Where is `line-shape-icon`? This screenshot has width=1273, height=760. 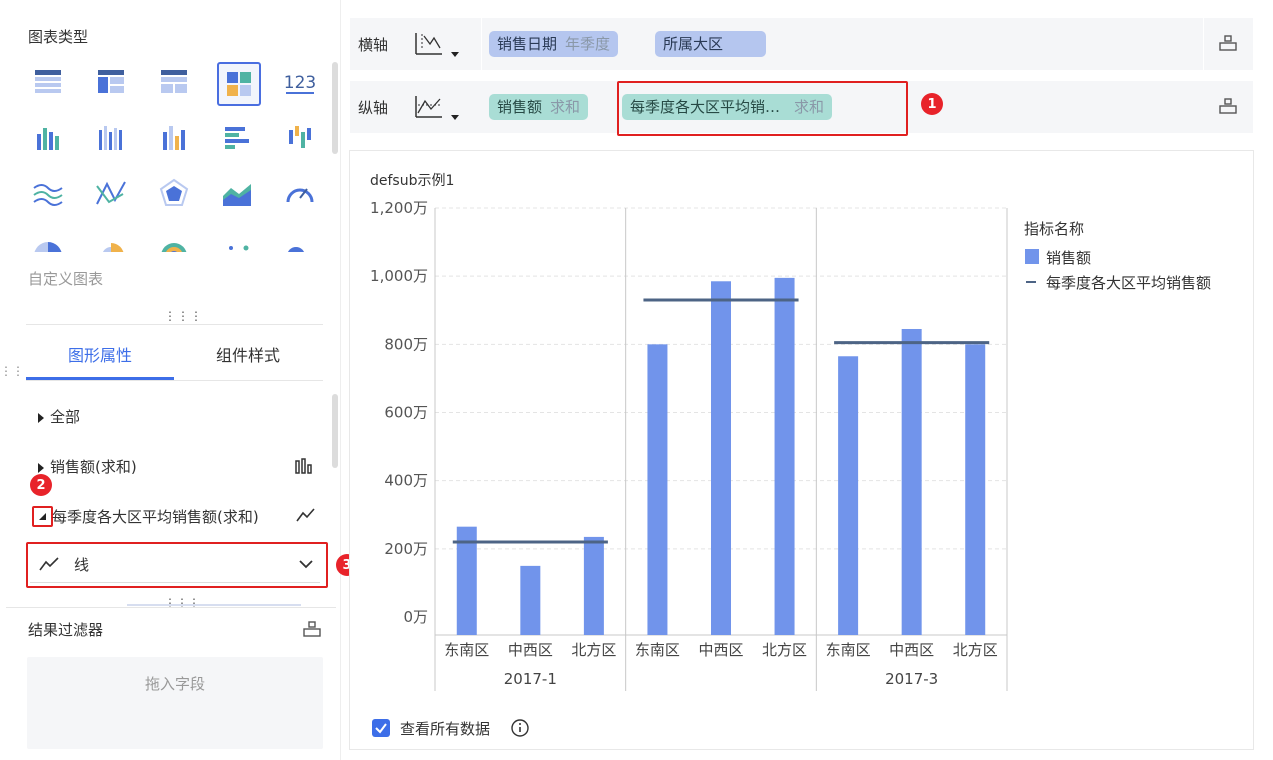 line-shape-icon is located at coordinates (49, 564).